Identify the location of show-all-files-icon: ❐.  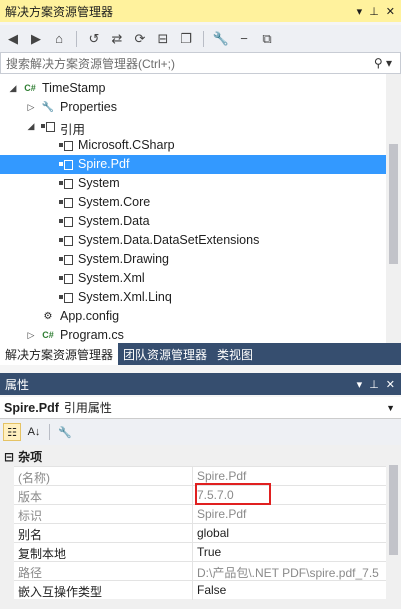
(186, 39).